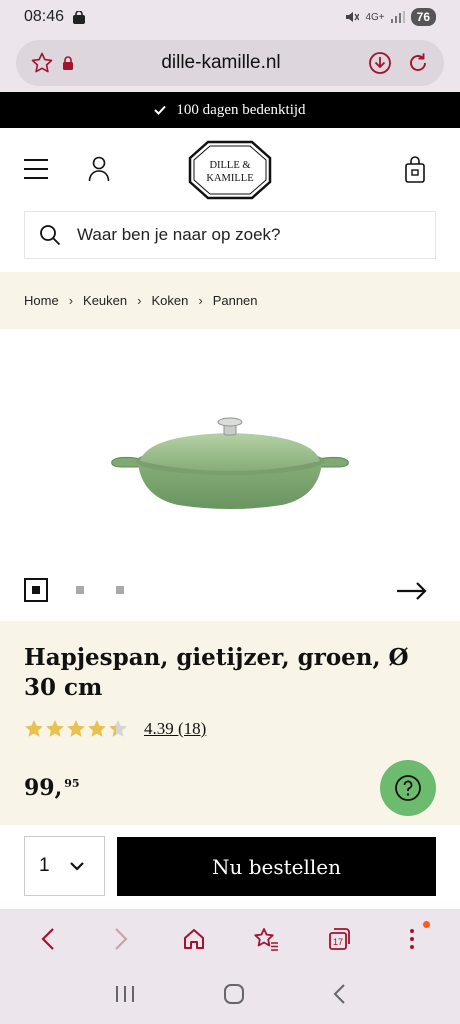 This screenshot has width=460, height=1024. What do you see at coordinates (125, 996) in the screenshot?
I see `recent-apps-icon` at bounding box center [125, 996].